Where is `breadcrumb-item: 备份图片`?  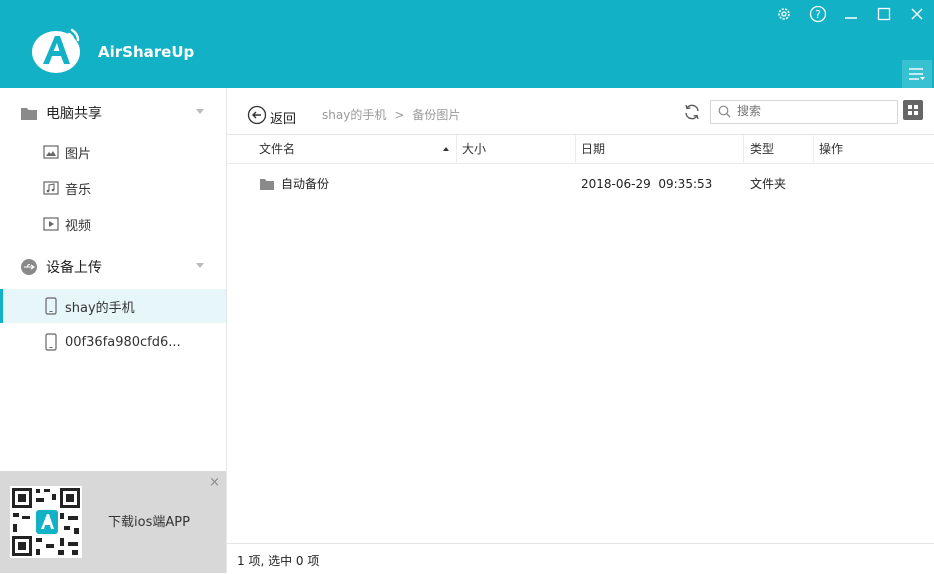
breadcrumb-item: 备份图片 is located at coordinates (436, 115).